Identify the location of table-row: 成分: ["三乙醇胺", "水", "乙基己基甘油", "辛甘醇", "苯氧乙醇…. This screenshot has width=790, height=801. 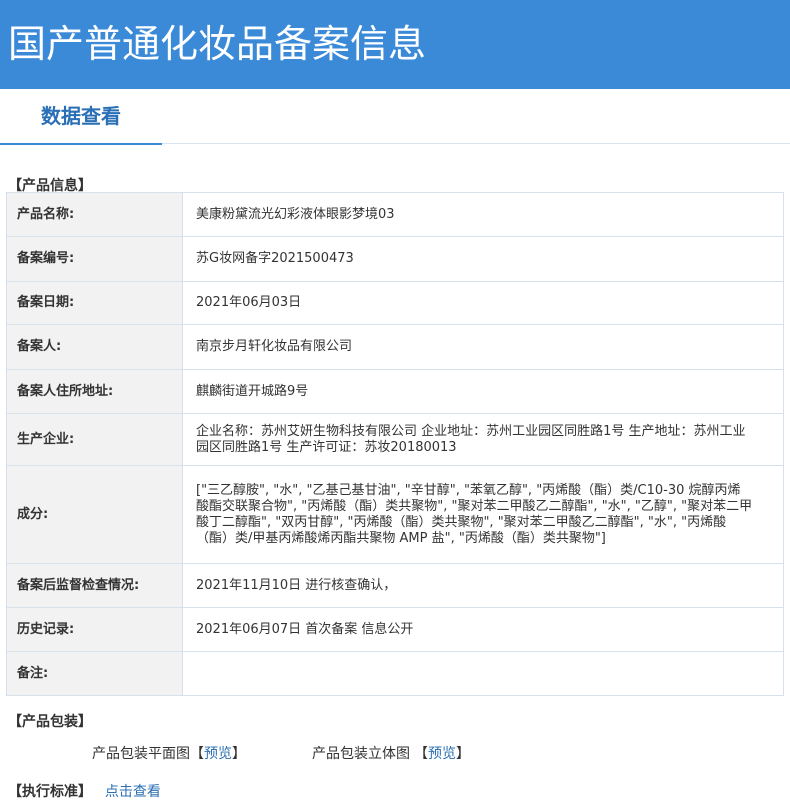
(395, 514).